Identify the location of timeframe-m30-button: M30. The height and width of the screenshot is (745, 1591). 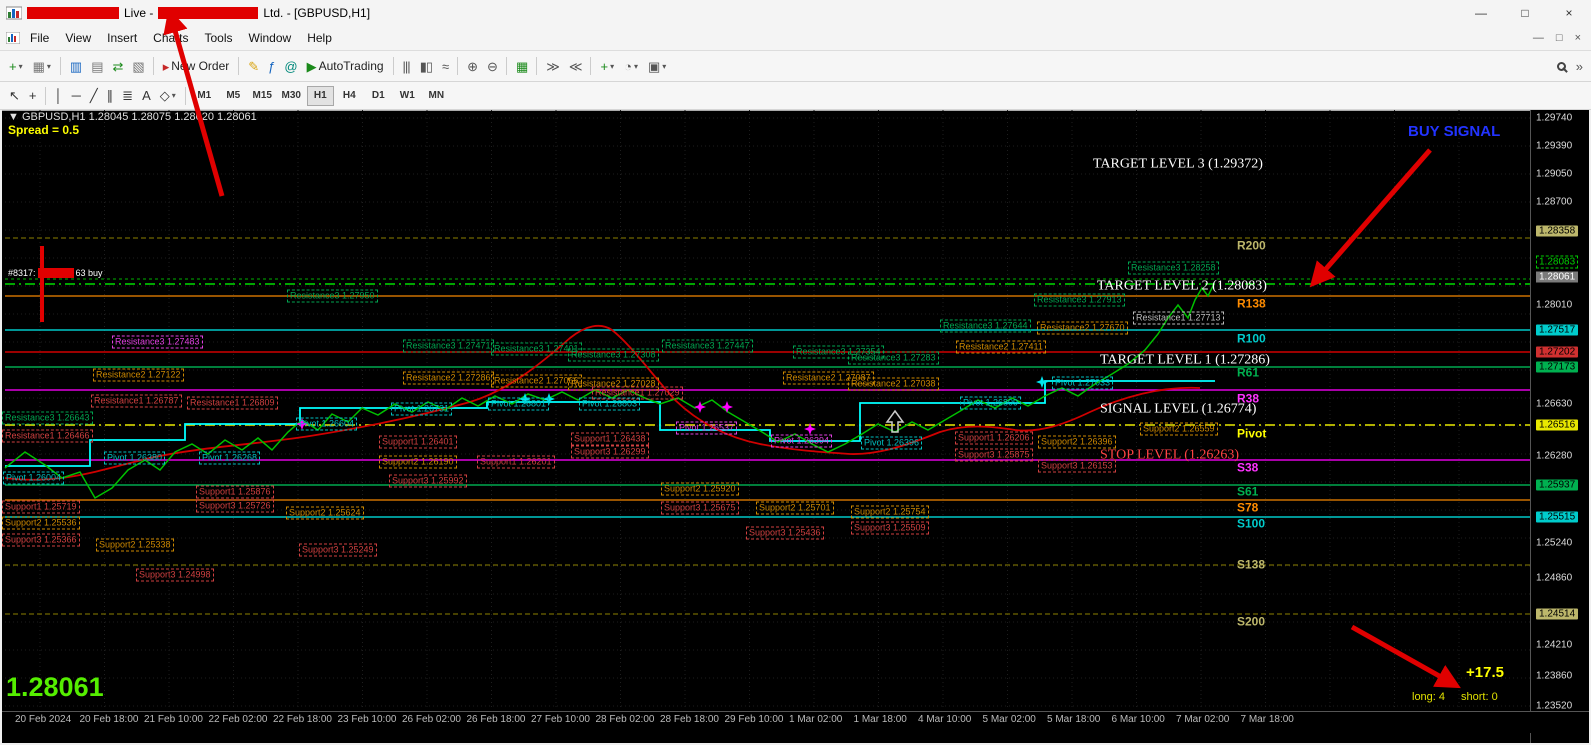
(291, 96).